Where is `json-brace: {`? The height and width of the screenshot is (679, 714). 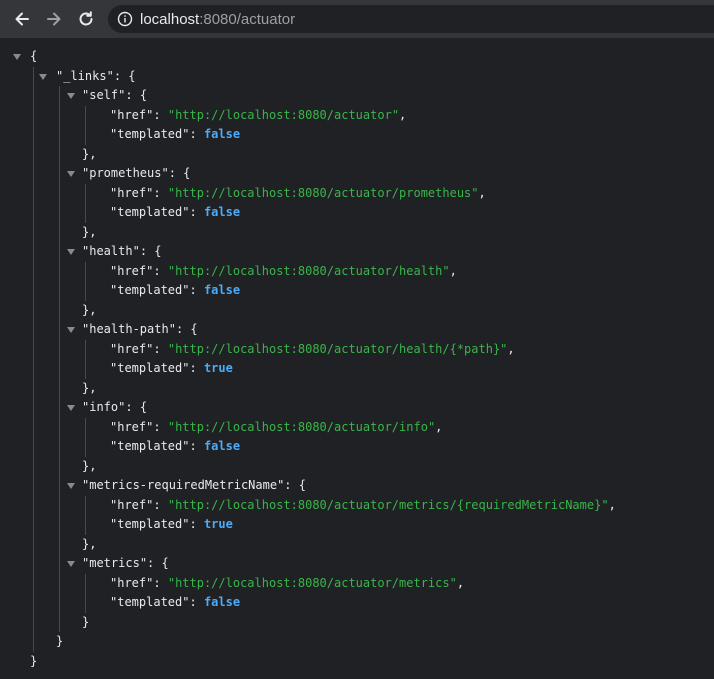
json-brace: { is located at coordinates (34, 56).